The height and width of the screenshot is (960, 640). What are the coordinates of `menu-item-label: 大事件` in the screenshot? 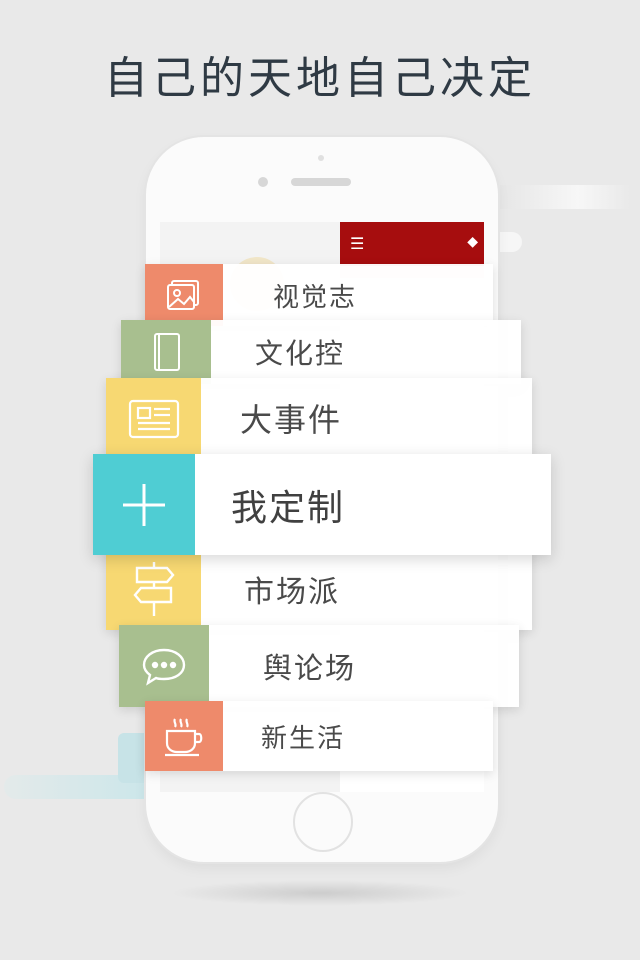 It's located at (291, 420).